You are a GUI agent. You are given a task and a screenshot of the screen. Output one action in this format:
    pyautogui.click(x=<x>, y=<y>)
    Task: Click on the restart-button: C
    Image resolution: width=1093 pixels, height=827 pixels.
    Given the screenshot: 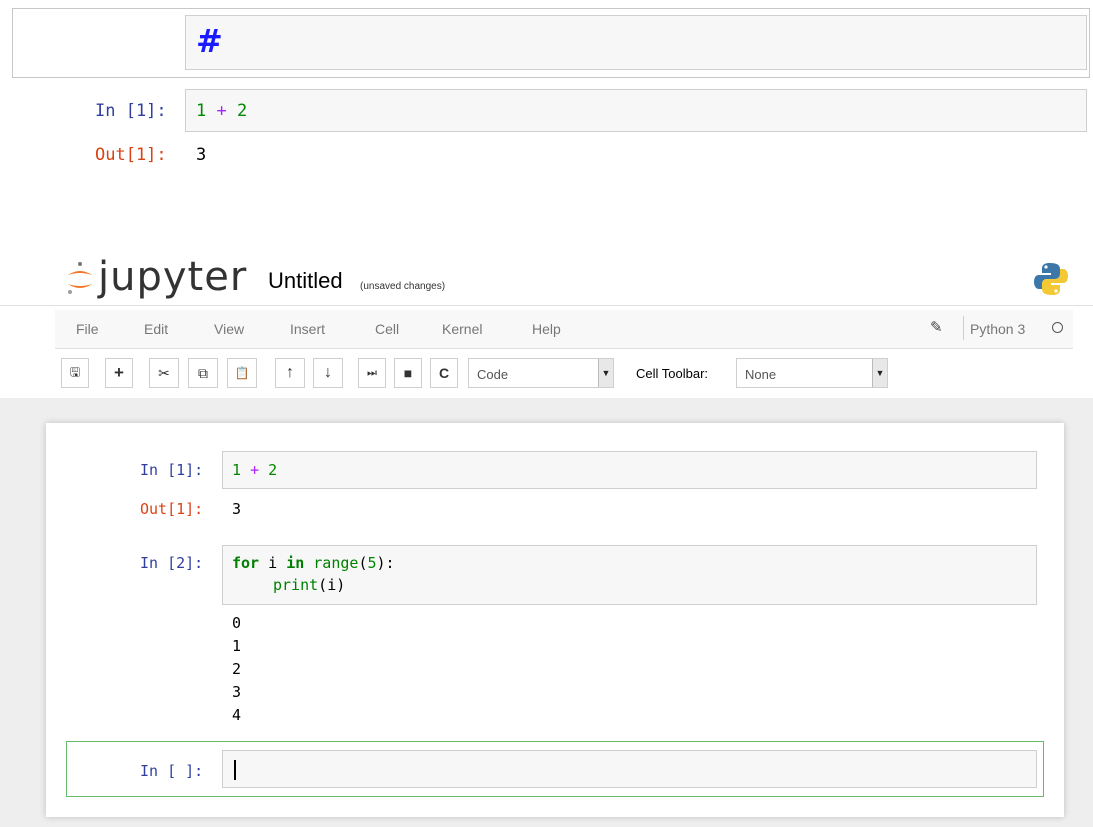 What is the action you would take?
    pyautogui.click(x=444, y=373)
    